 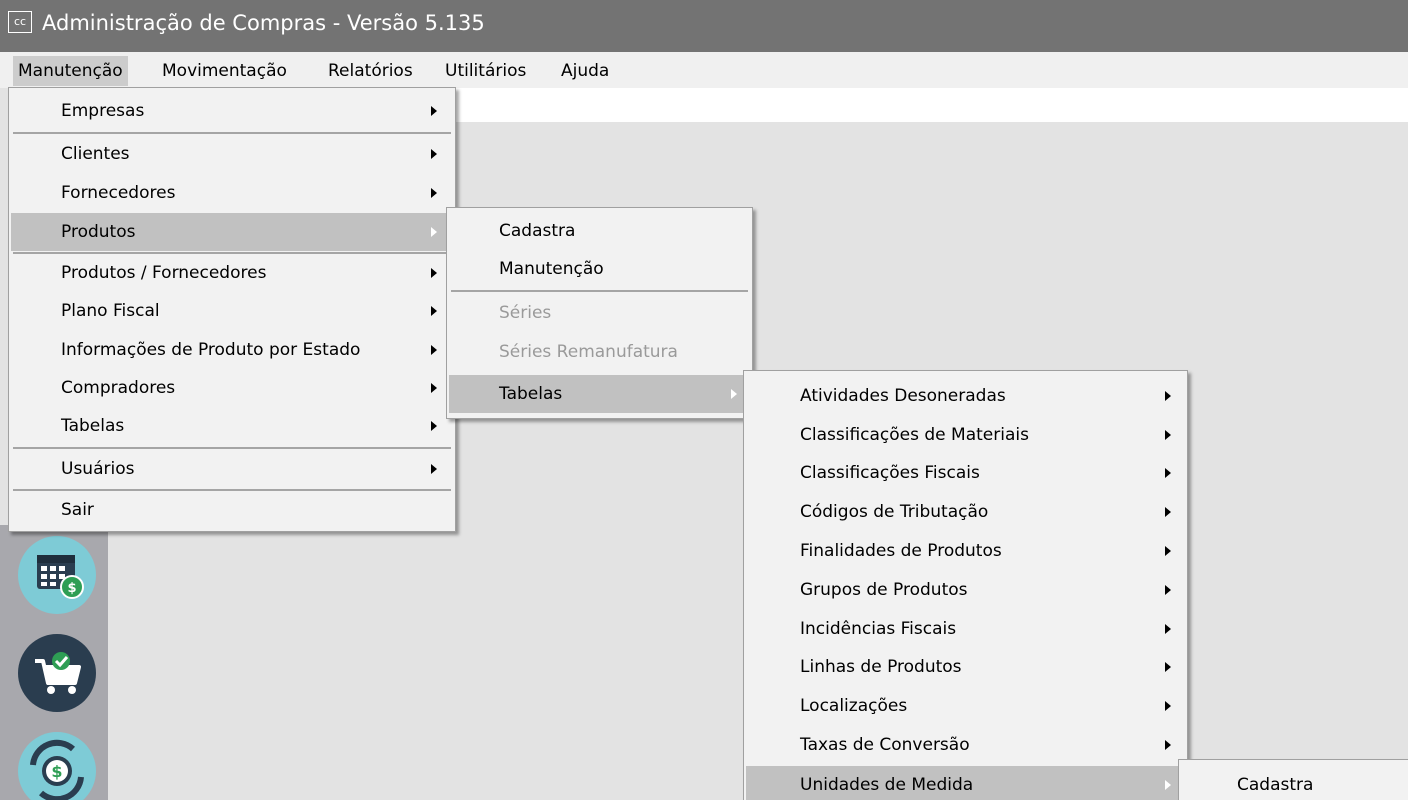 What do you see at coordinates (77, 510) in the screenshot?
I see `menu-item-label: Sair` at bounding box center [77, 510].